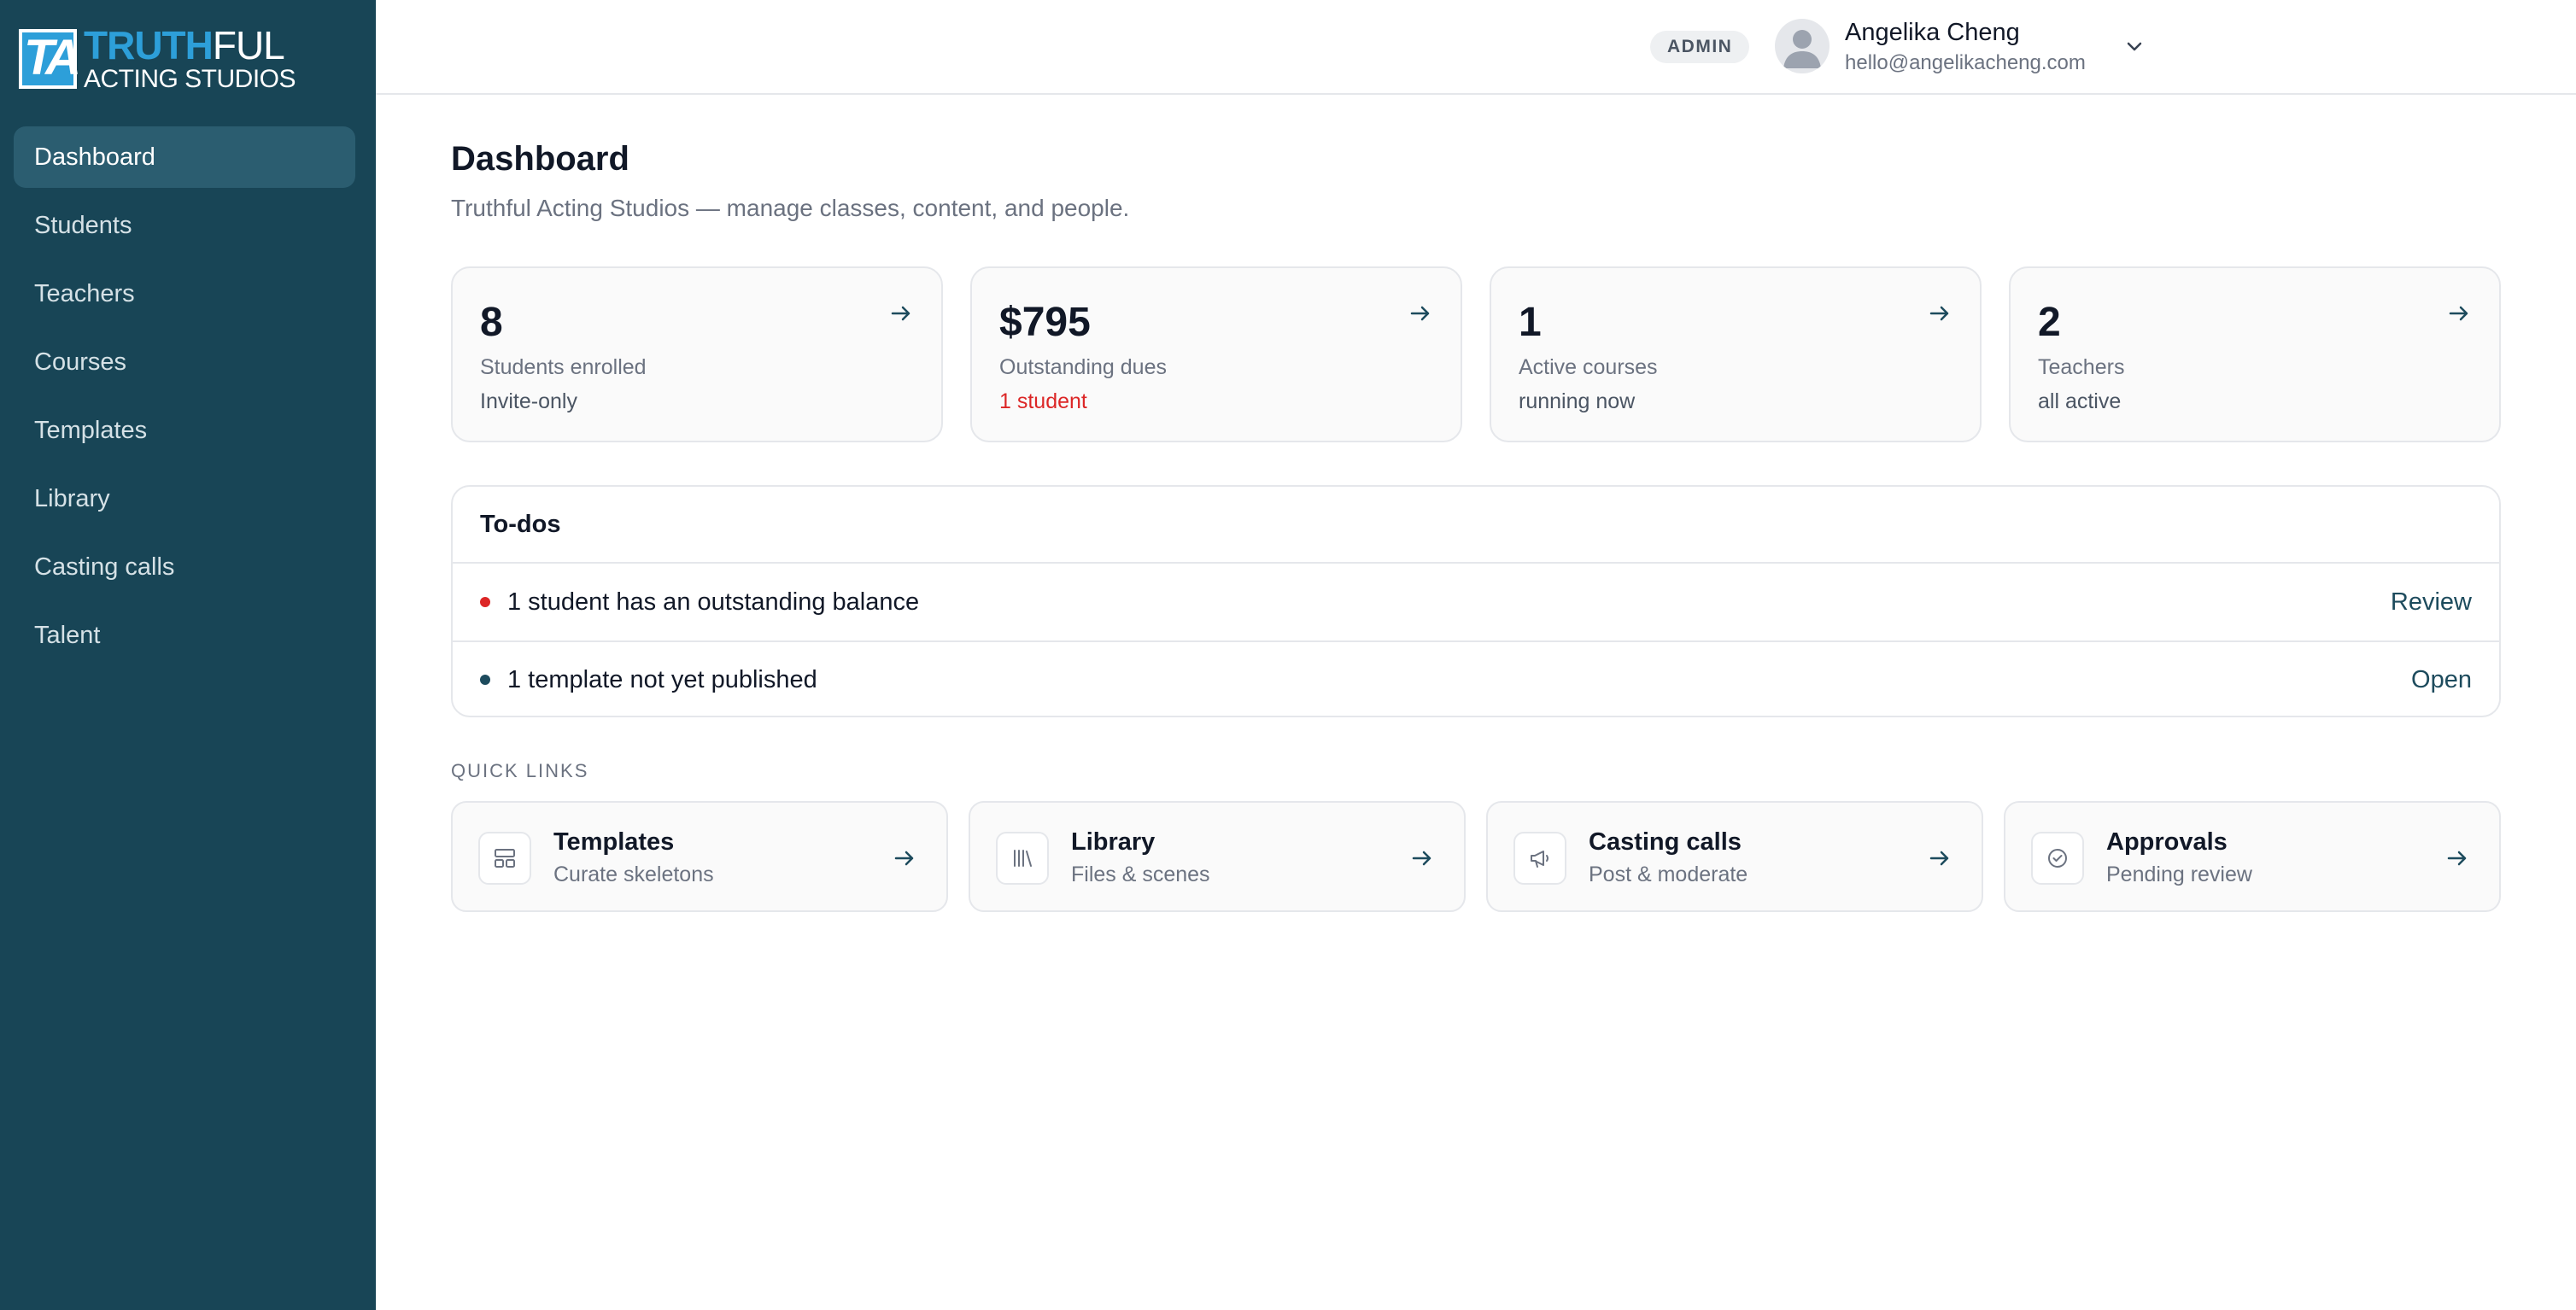 The width and height of the screenshot is (2576, 1310). Describe the element at coordinates (713, 602) in the screenshot. I see `todo-text: 1 student has an outstanding balance` at that location.